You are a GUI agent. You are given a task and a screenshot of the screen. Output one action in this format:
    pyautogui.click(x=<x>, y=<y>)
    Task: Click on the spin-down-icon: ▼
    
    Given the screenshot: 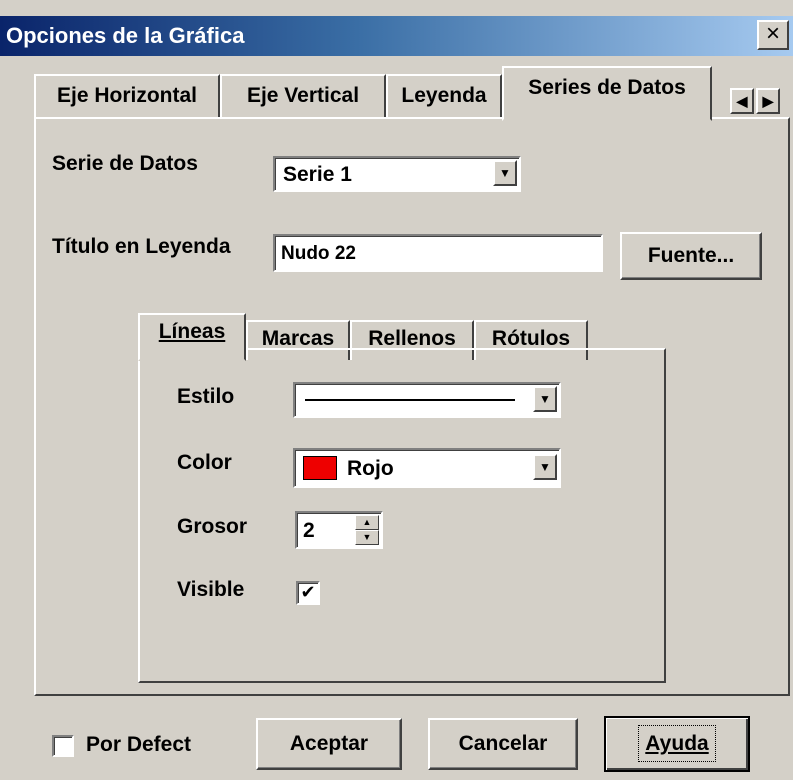 What is the action you would take?
    pyautogui.click(x=367, y=537)
    